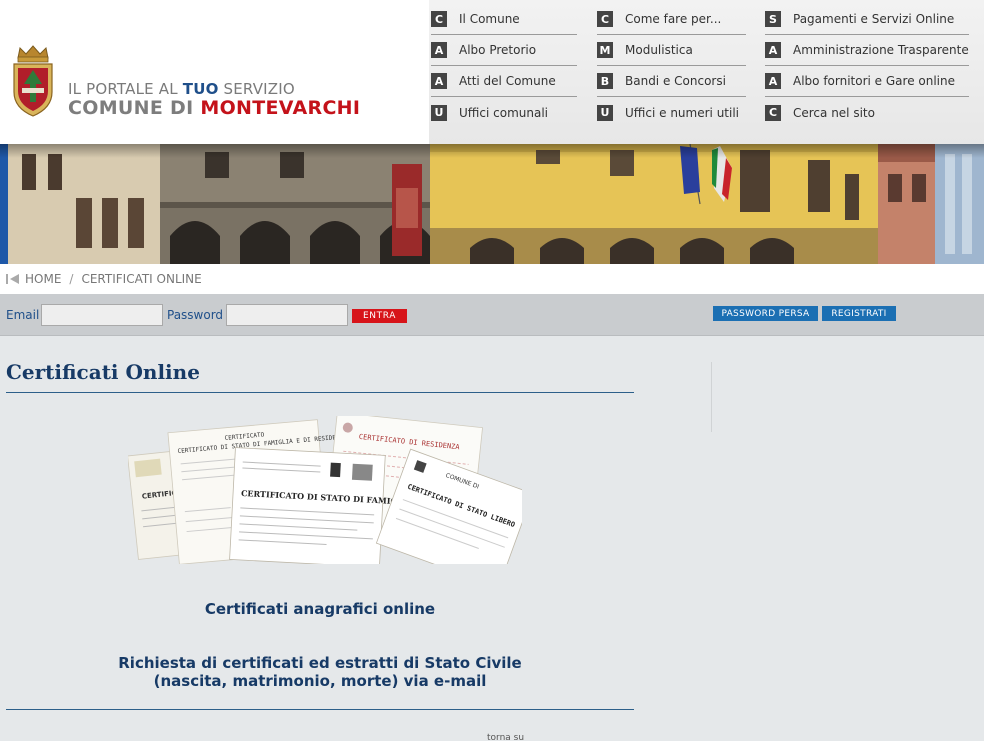  I want to click on nav-item-il-comune: C Il Comune, so click(504, 19).